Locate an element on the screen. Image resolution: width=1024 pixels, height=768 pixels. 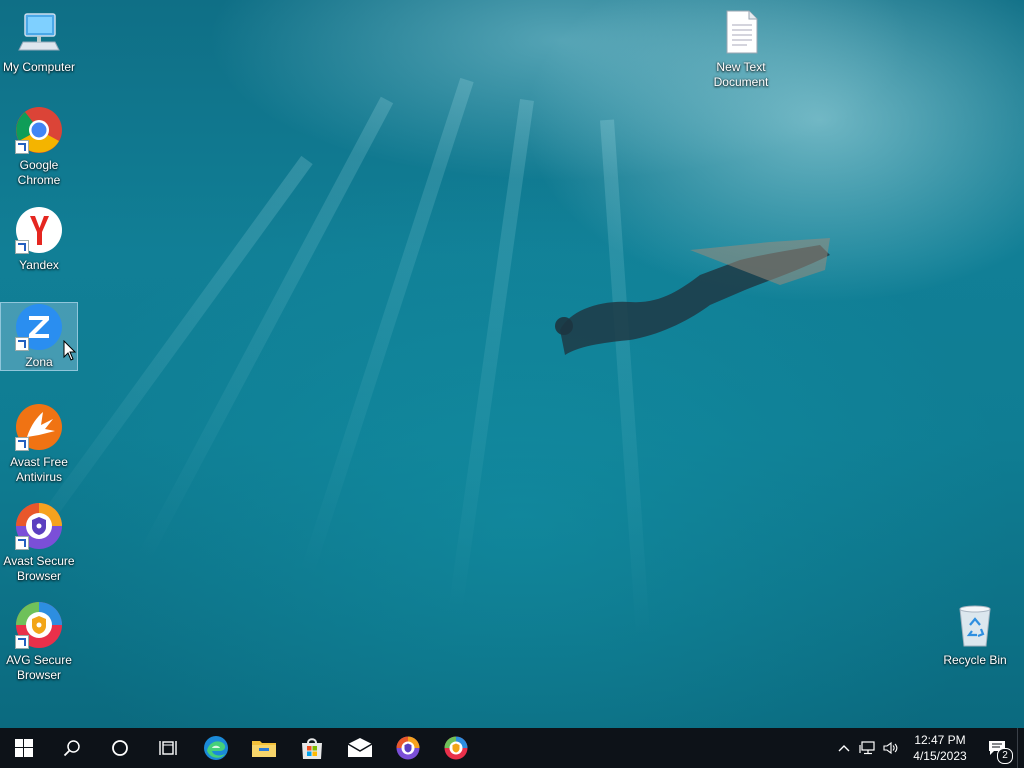
my-computer-icon is located at coordinates (39, 32).